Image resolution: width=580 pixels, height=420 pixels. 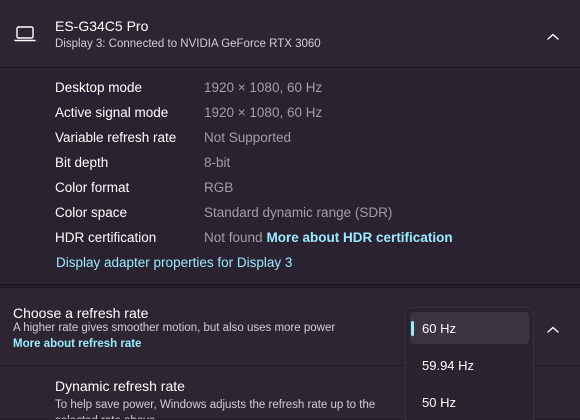 What do you see at coordinates (112, 112) in the screenshot?
I see `info-label: Active signal mode` at bounding box center [112, 112].